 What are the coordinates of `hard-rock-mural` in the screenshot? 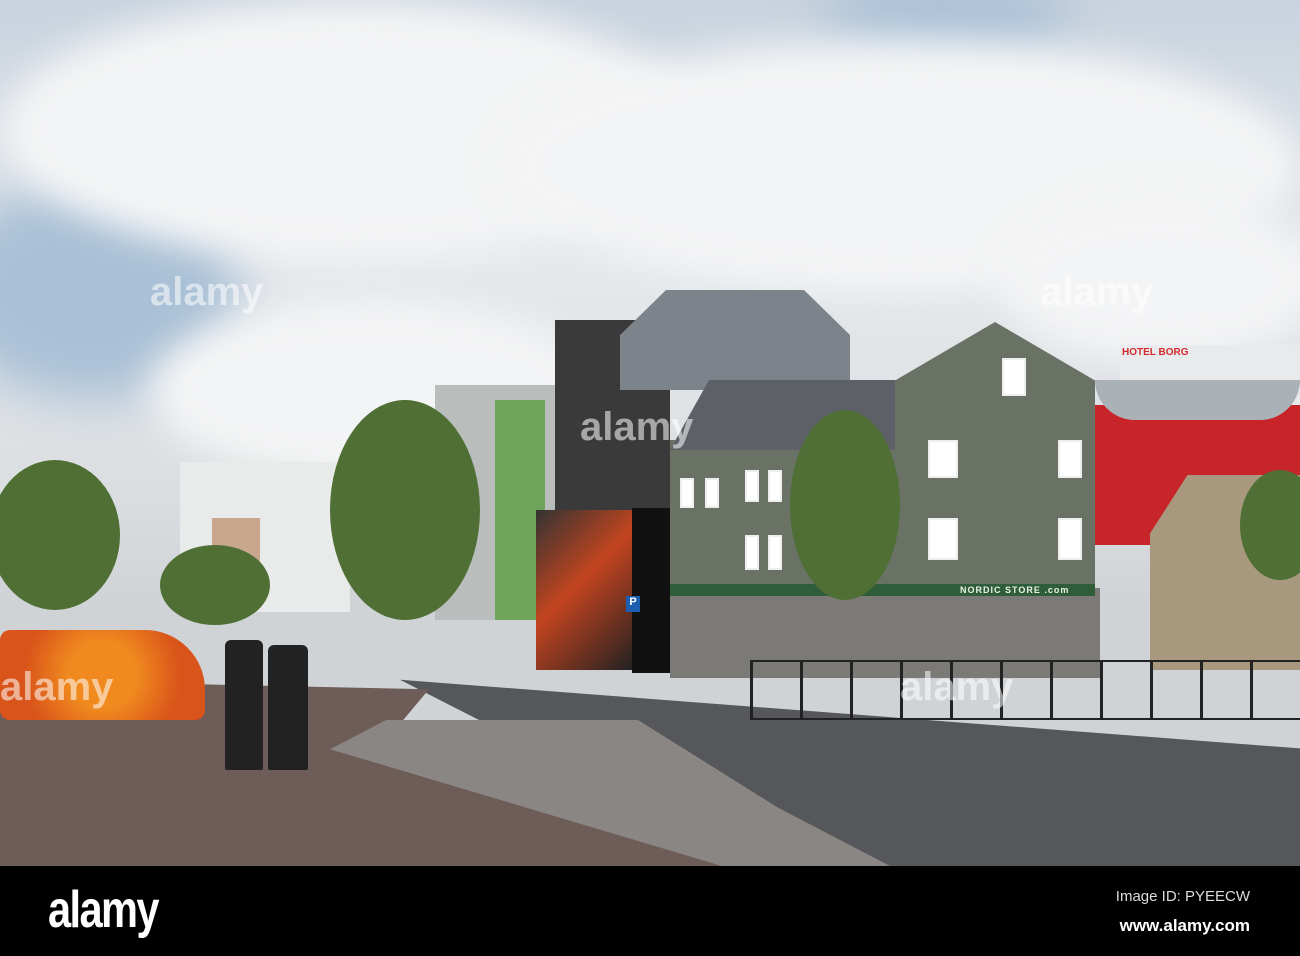 It's located at (584, 590).